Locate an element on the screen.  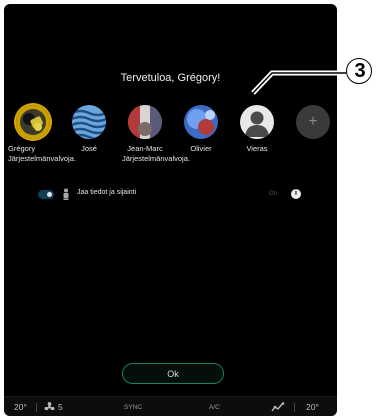
callout-number: 3 is located at coordinates (360, 71).